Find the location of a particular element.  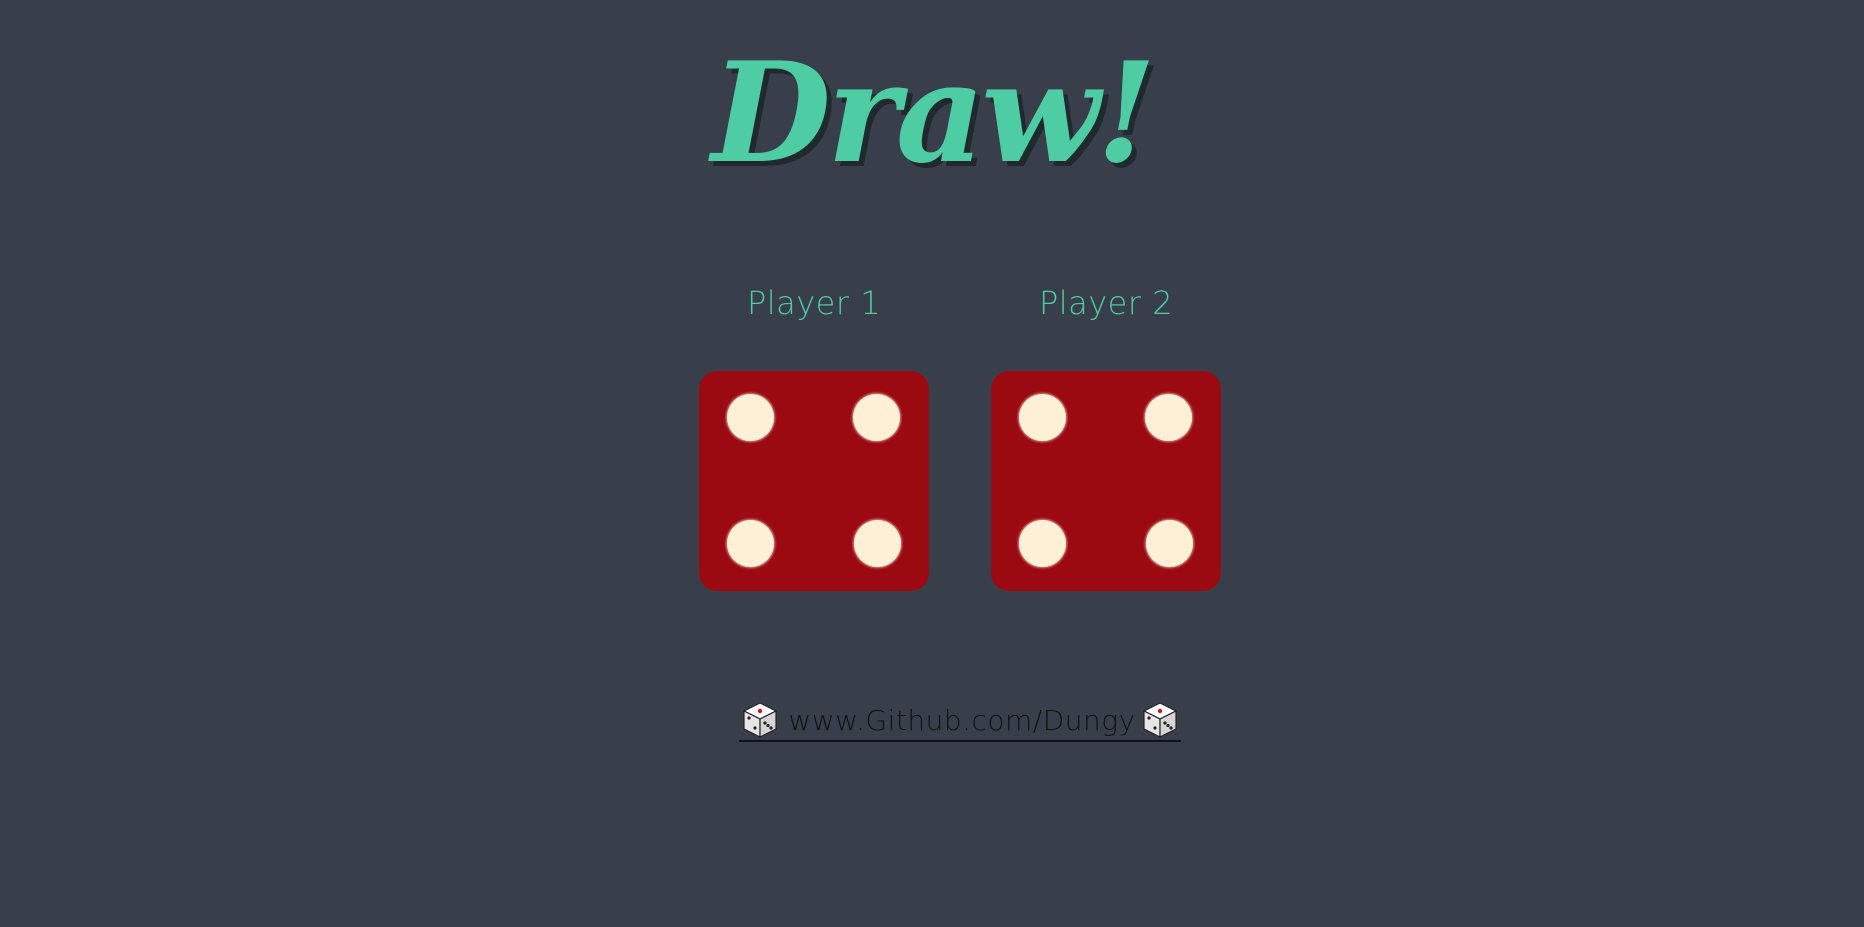

player-1-die is located at coordinates (814, 481).